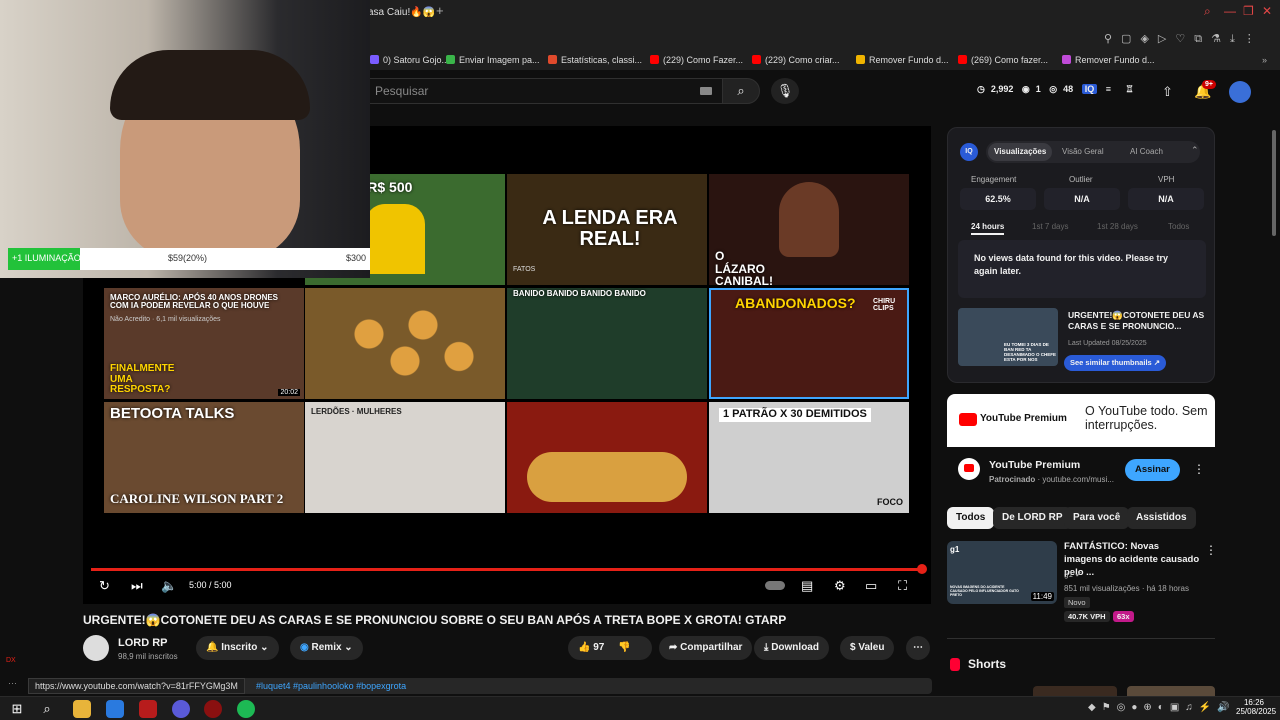  Describe the element at coordinates (775, 585) in the screenshot. I see `autoplay-toggle` at that location.